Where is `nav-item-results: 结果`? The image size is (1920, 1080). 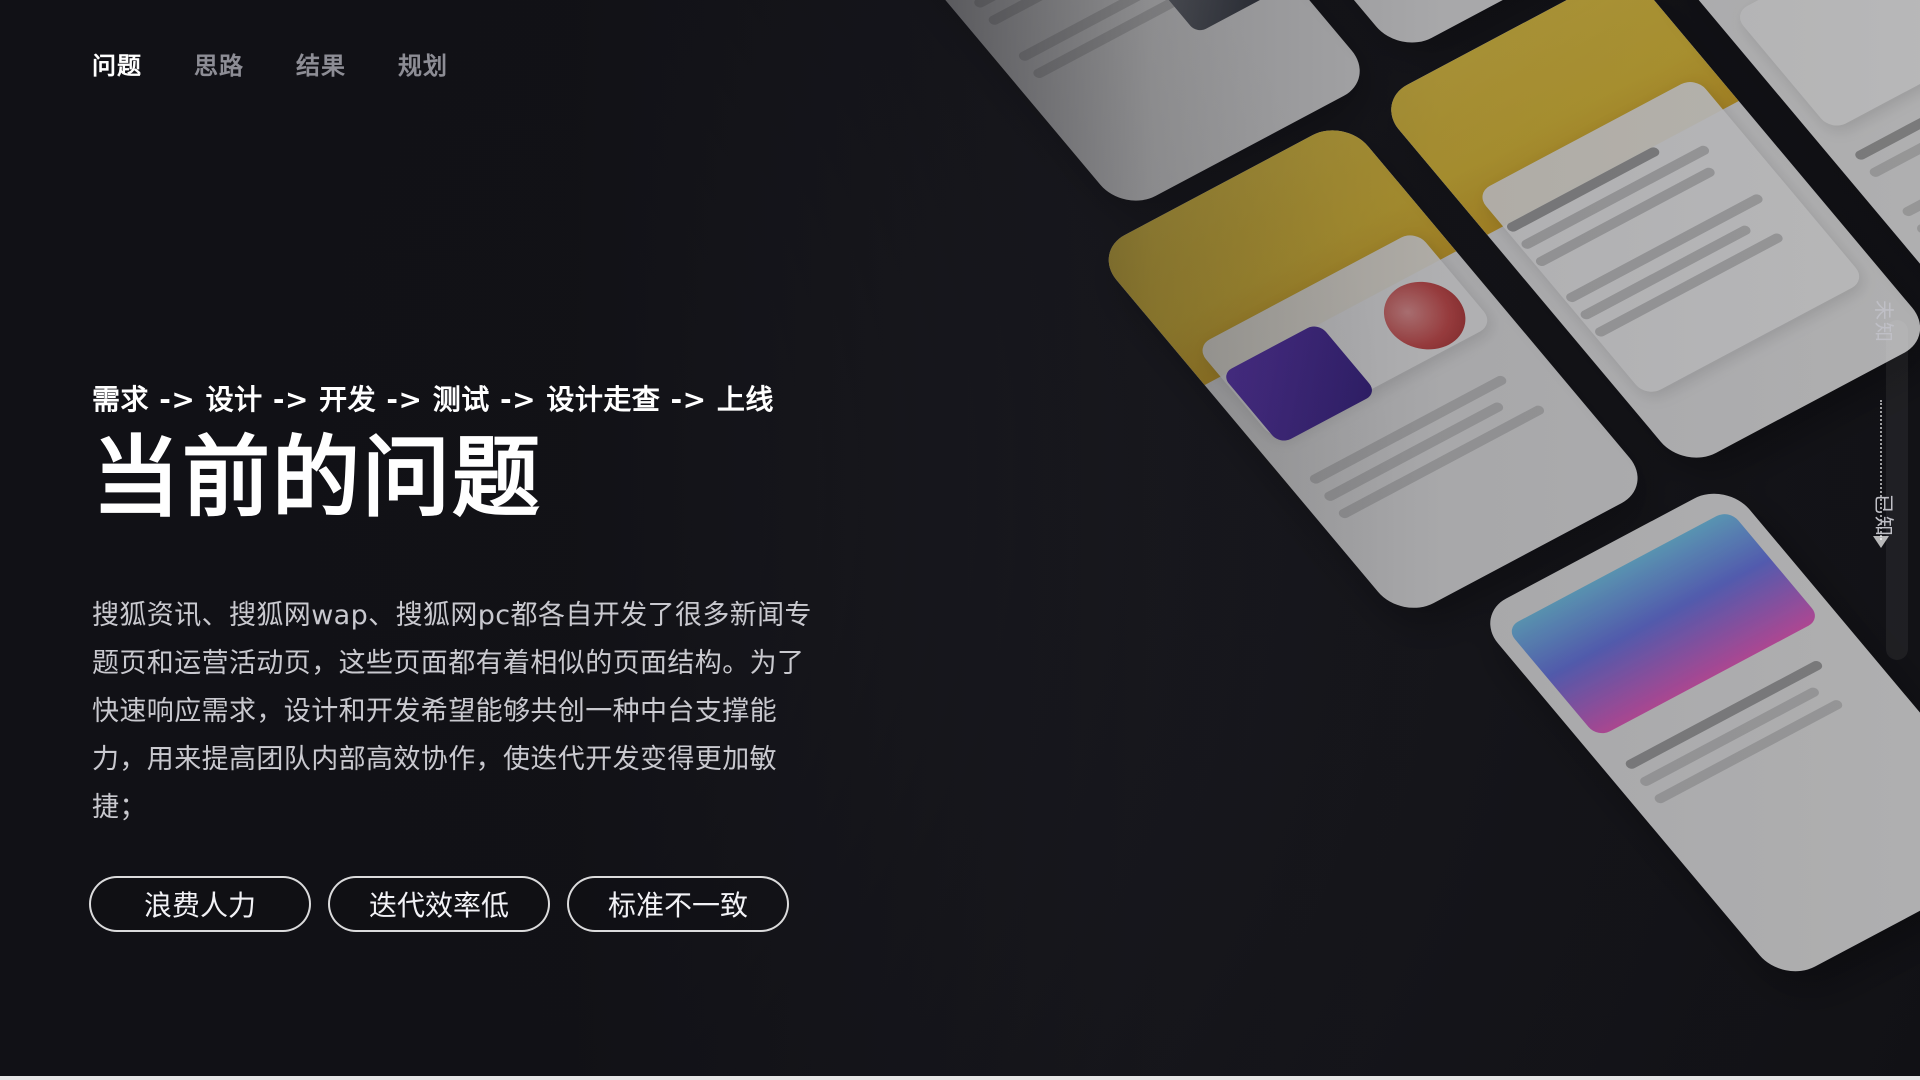
nav-item-results: 结果 is located at coordinates (321, 63).